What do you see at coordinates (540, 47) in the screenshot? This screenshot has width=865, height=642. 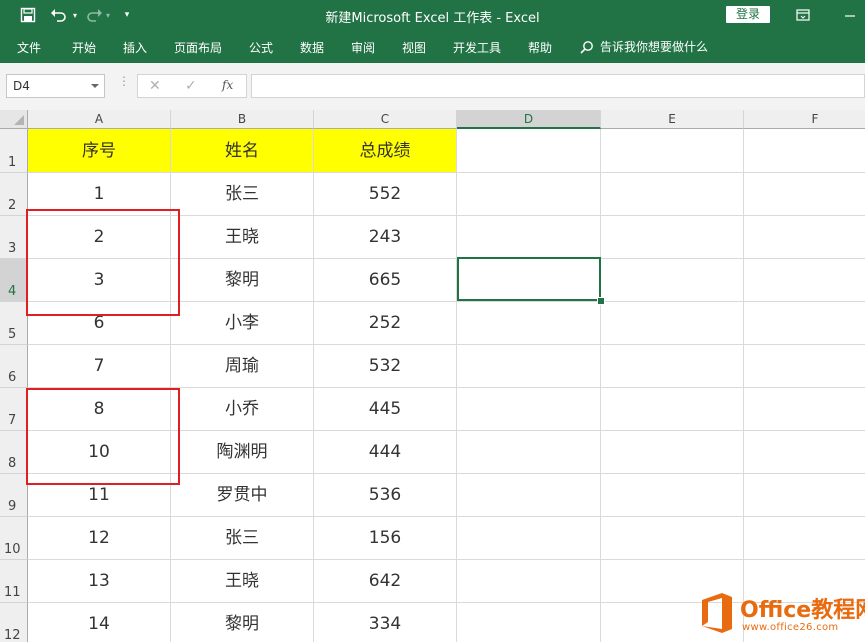 I see `tab-help: 帮助` at bounding box center [540, 47].